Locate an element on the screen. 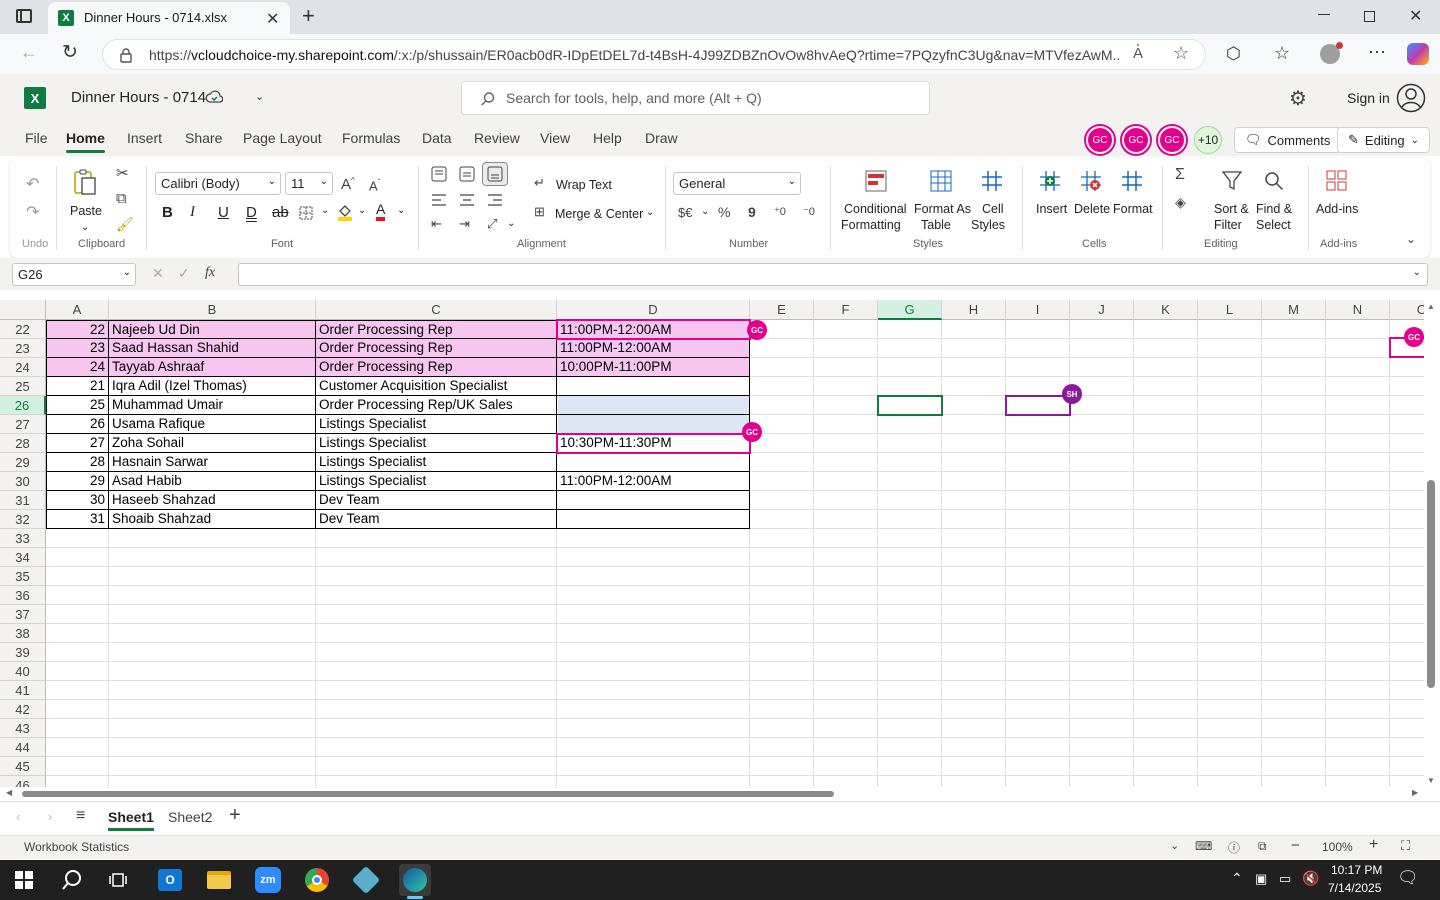  font-color-icon: A is located at coordinates (381, 211).